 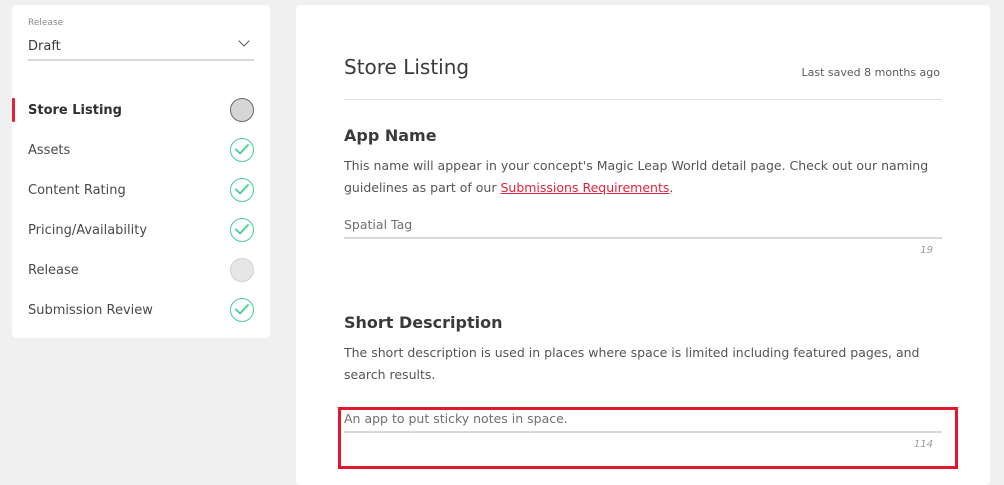 What do you see at coordinates (141, 270) in the screenshot?
I see `sidebar-item-release: Release` at bounding box center [141, 270].